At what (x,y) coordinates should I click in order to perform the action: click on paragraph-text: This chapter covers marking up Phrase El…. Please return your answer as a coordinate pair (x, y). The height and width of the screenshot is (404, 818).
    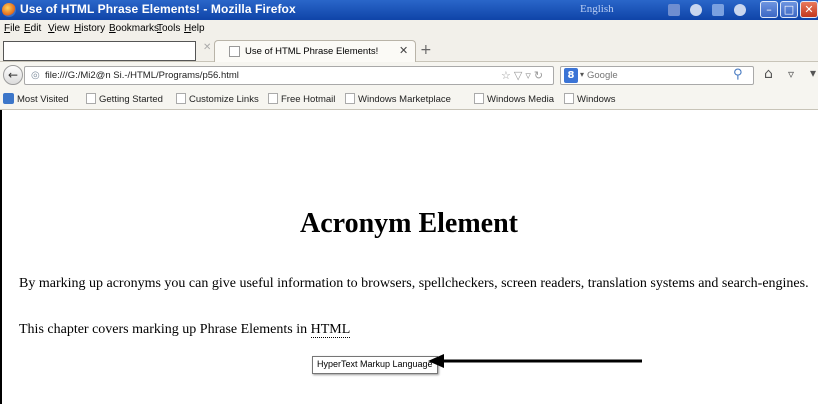
    Looking at the image, I should click on (165, 329).